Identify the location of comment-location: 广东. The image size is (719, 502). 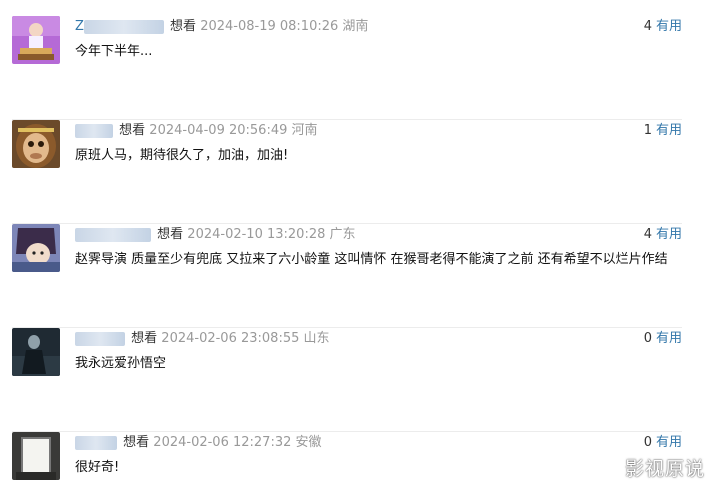
(342, 234).